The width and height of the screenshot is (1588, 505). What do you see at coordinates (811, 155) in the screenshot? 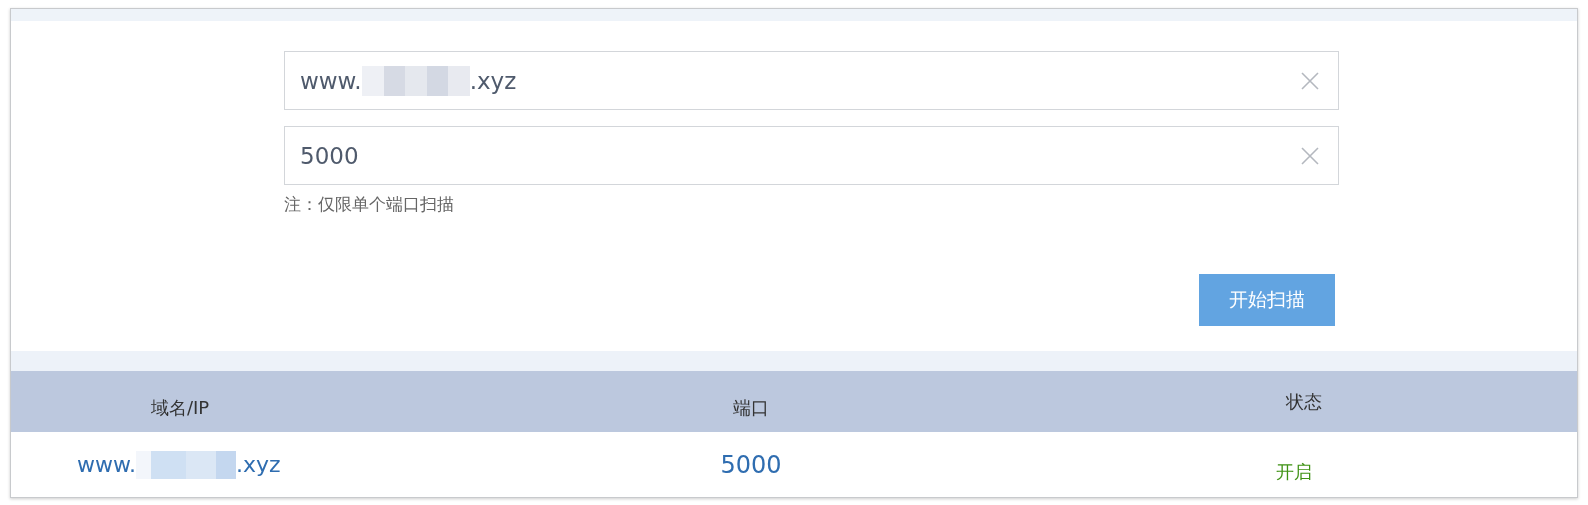
I see `port-field: 5000` at bounding box center [811, 155].